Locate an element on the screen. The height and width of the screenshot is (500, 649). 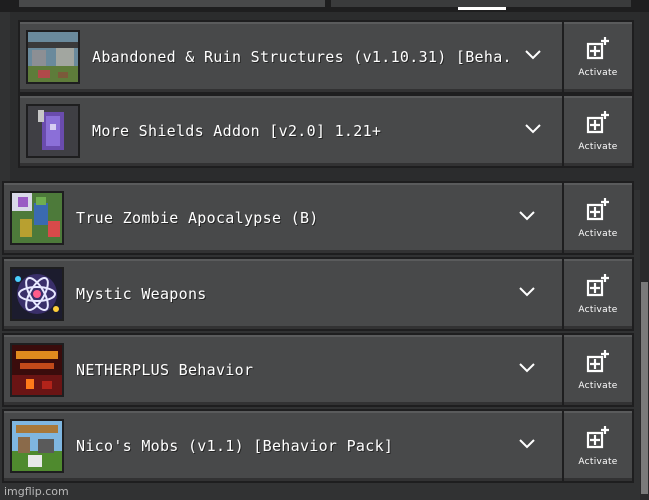
abandoned-ruins-thumbnail is located at coordinates (53, 57).